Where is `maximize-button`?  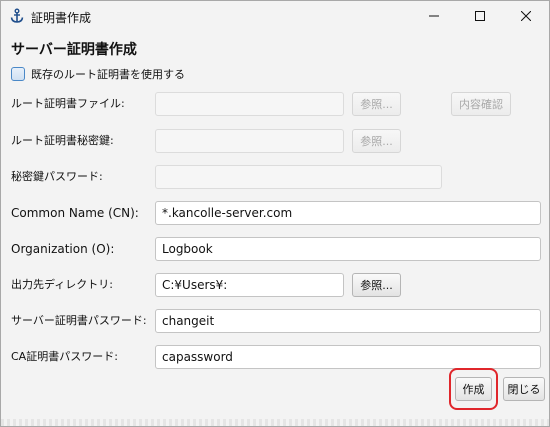
maximize-button is located at coordinates (480, 16).